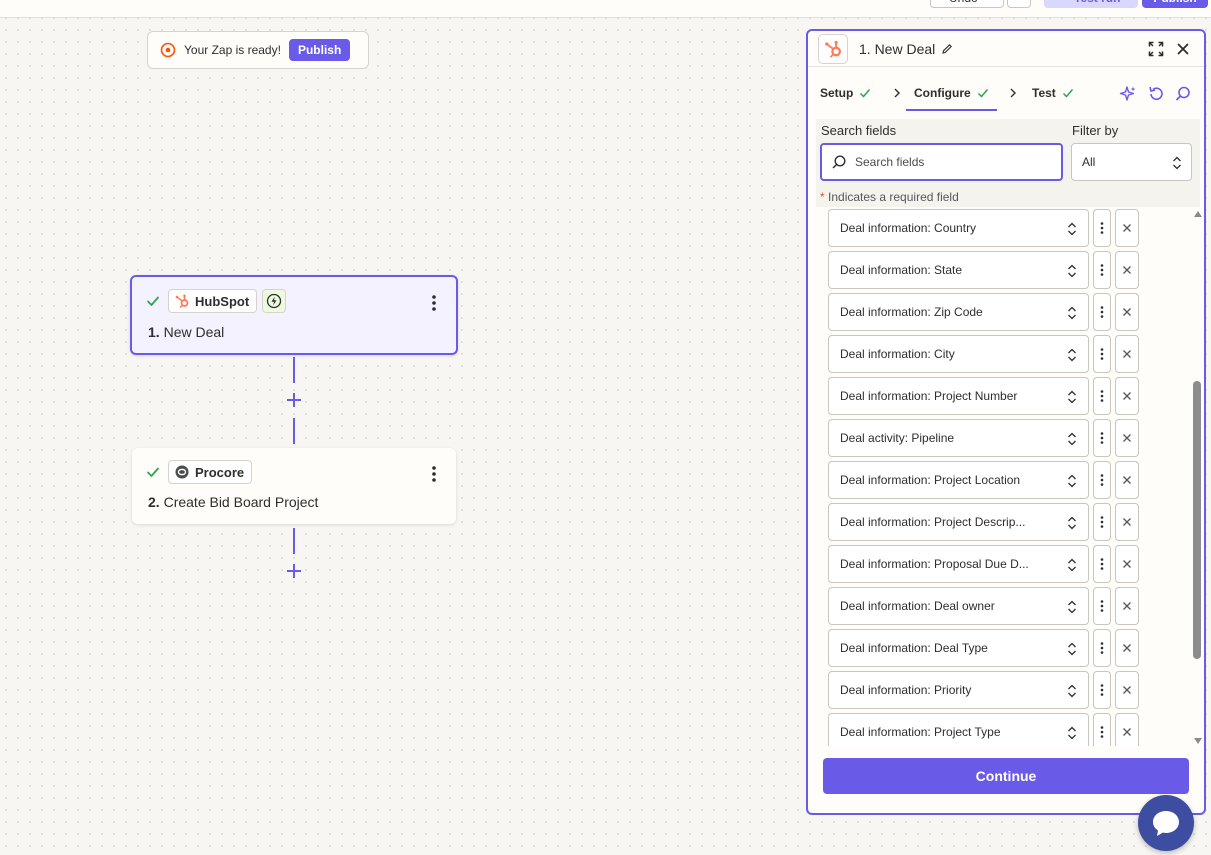  I want to click on tab-configure: Configure, so click(951, 93).